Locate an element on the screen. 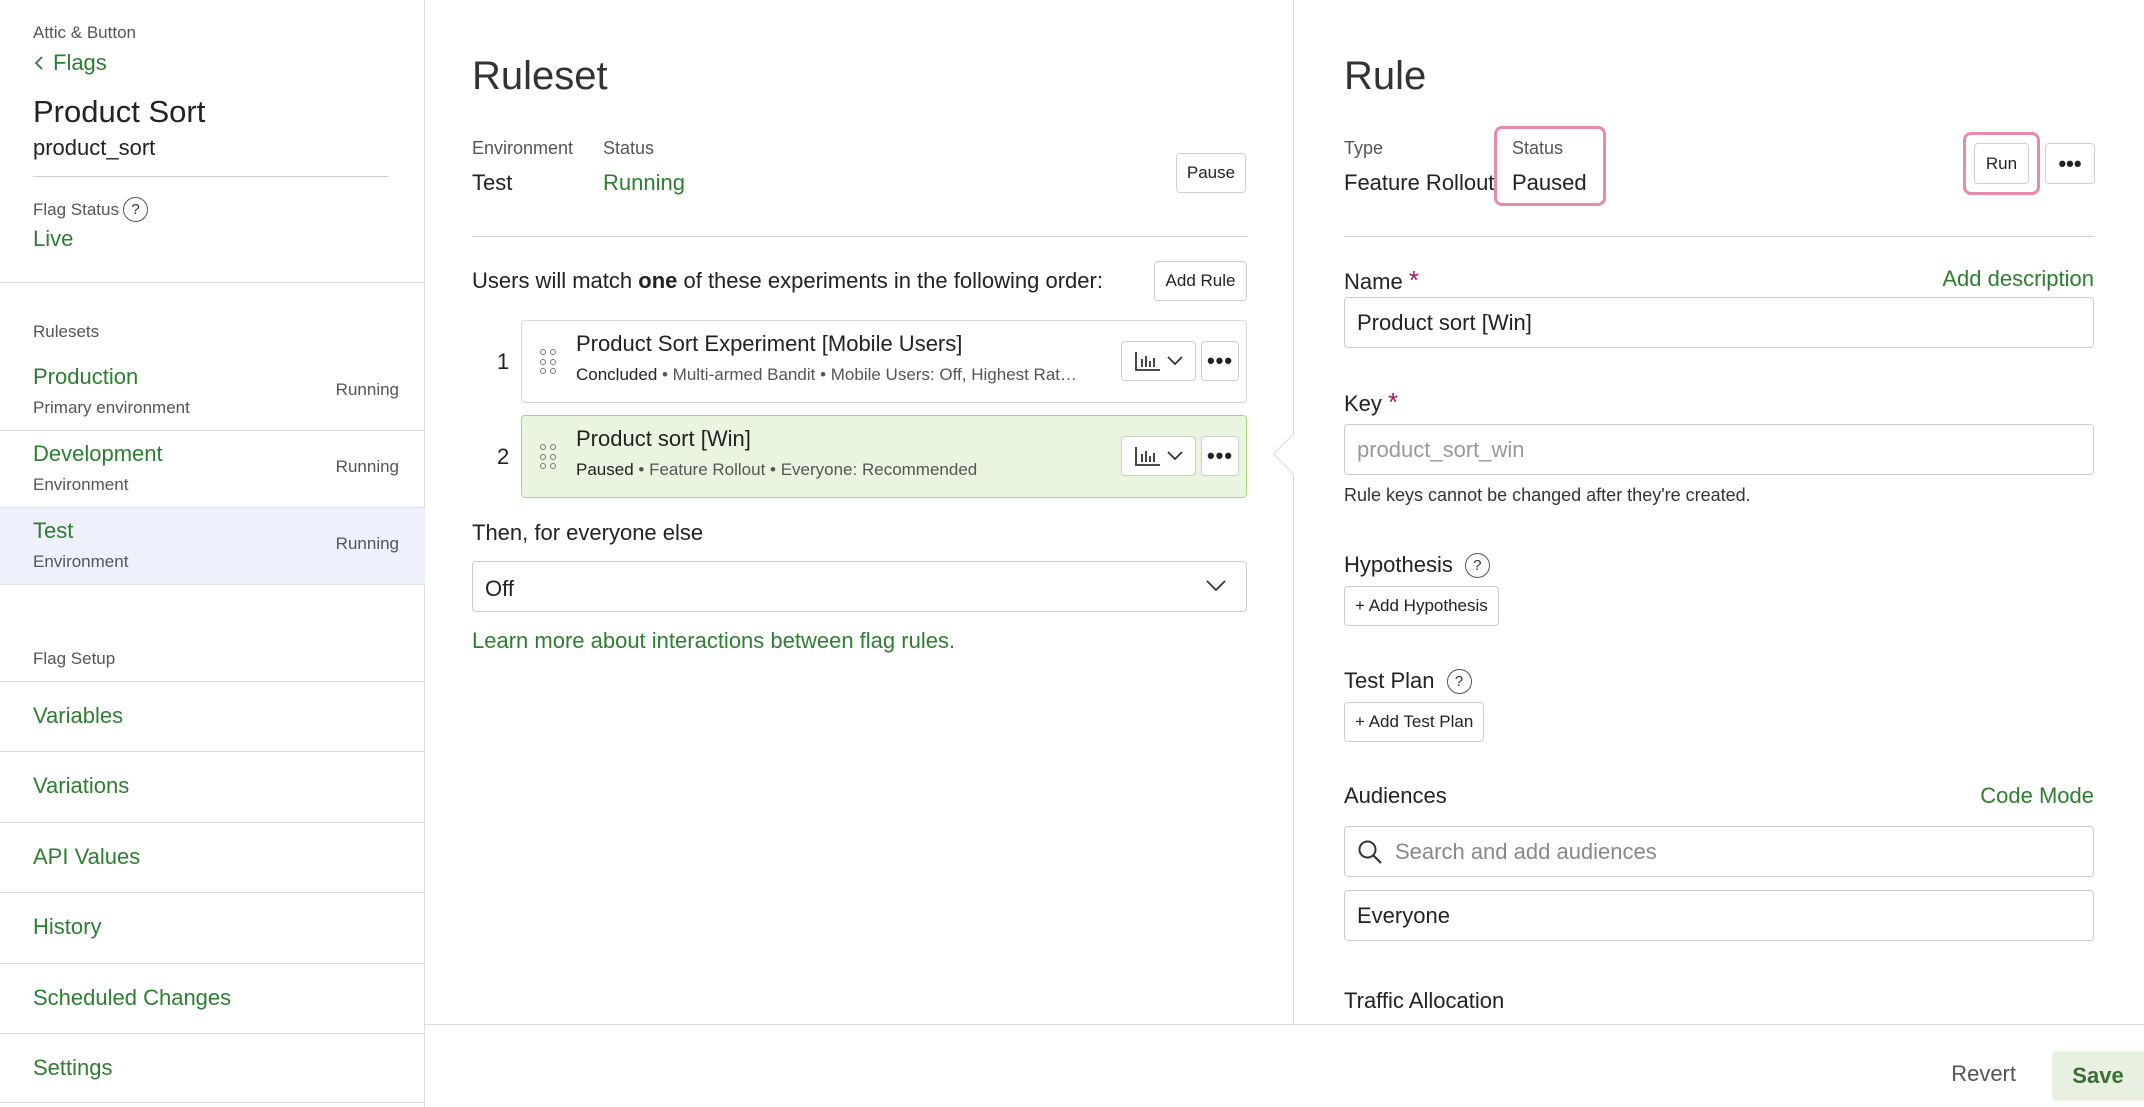  add-test-plan-button: + Add Test Plan is located at coordinates (1414, 722).